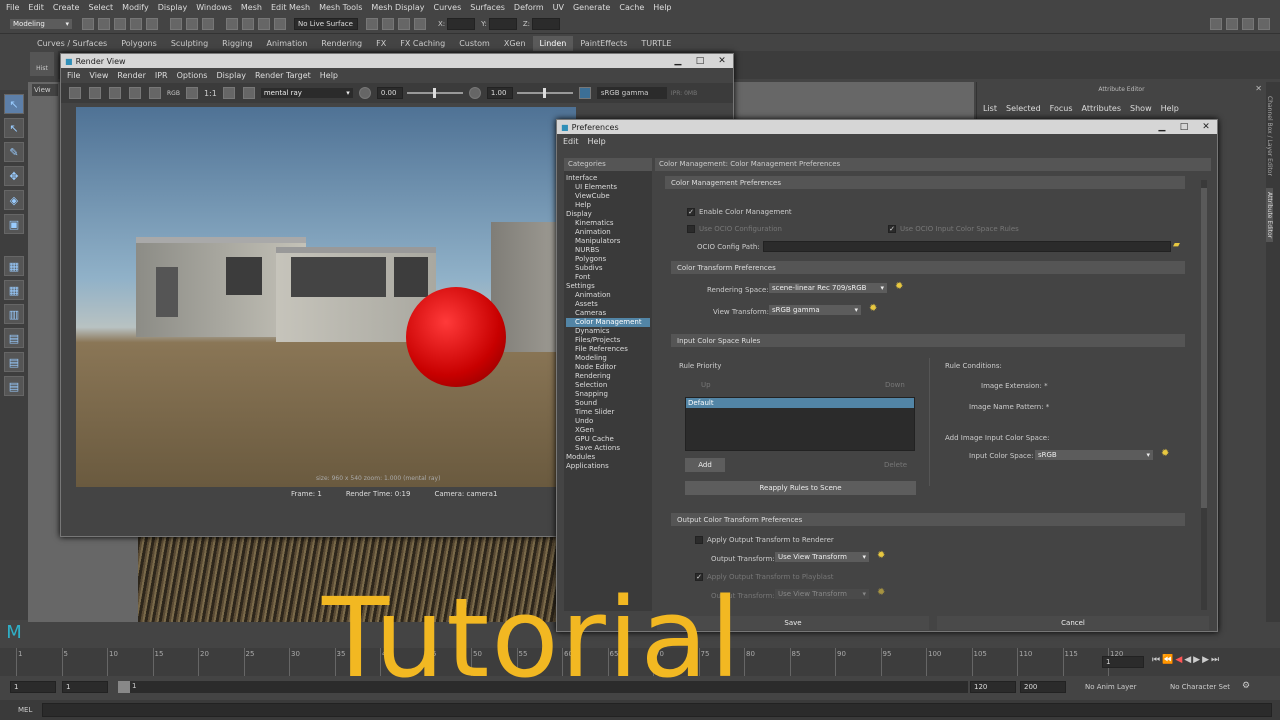  I want to click on alpha-icon, so click(191, 93).